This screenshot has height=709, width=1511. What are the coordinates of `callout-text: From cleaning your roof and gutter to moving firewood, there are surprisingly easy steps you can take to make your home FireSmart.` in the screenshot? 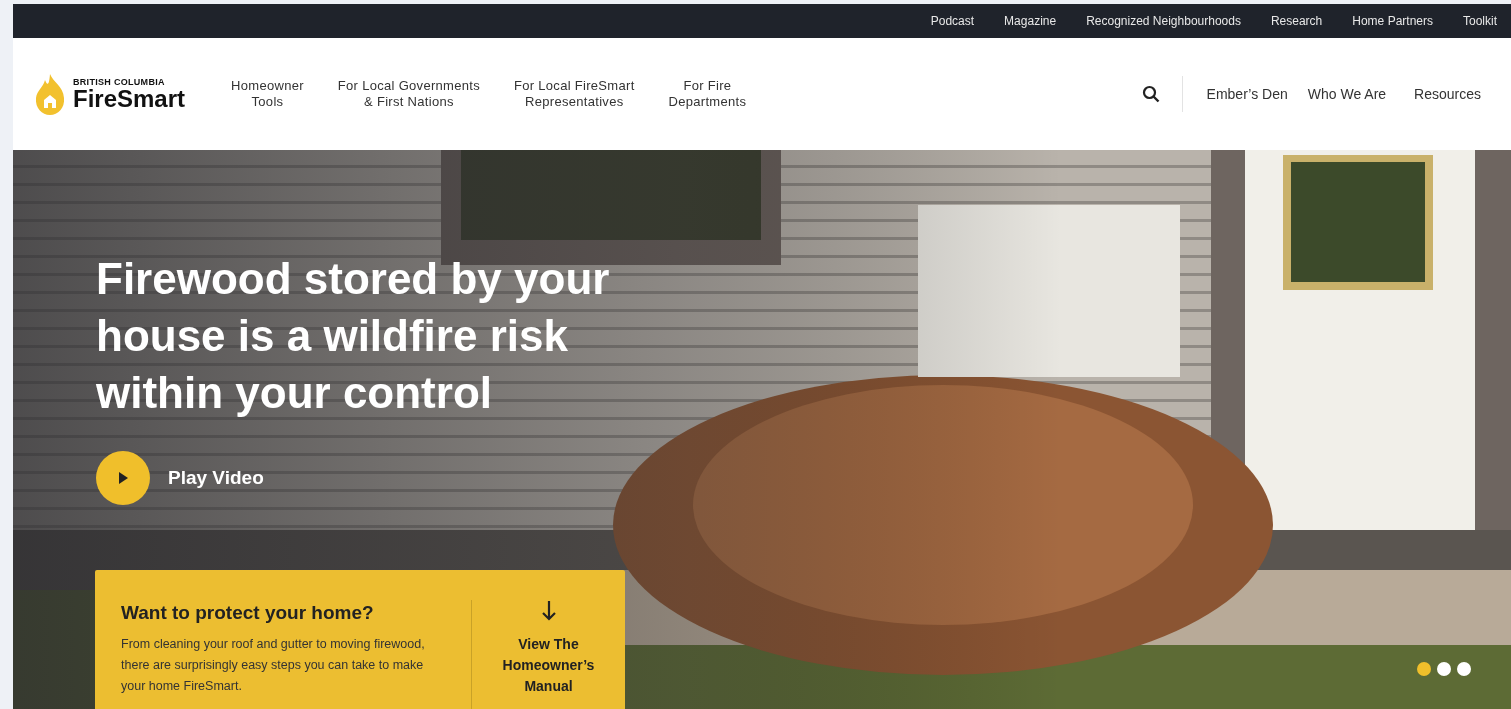 It's located at (273, 665).